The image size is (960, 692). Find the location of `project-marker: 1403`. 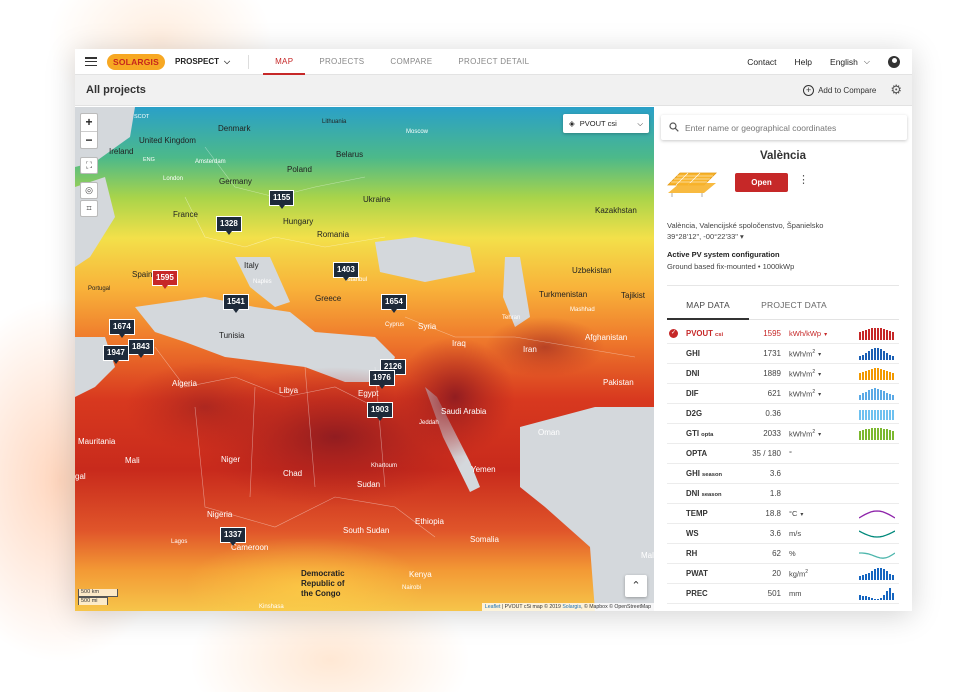

project-marker: 1403 is located at coordinates (346, 271).